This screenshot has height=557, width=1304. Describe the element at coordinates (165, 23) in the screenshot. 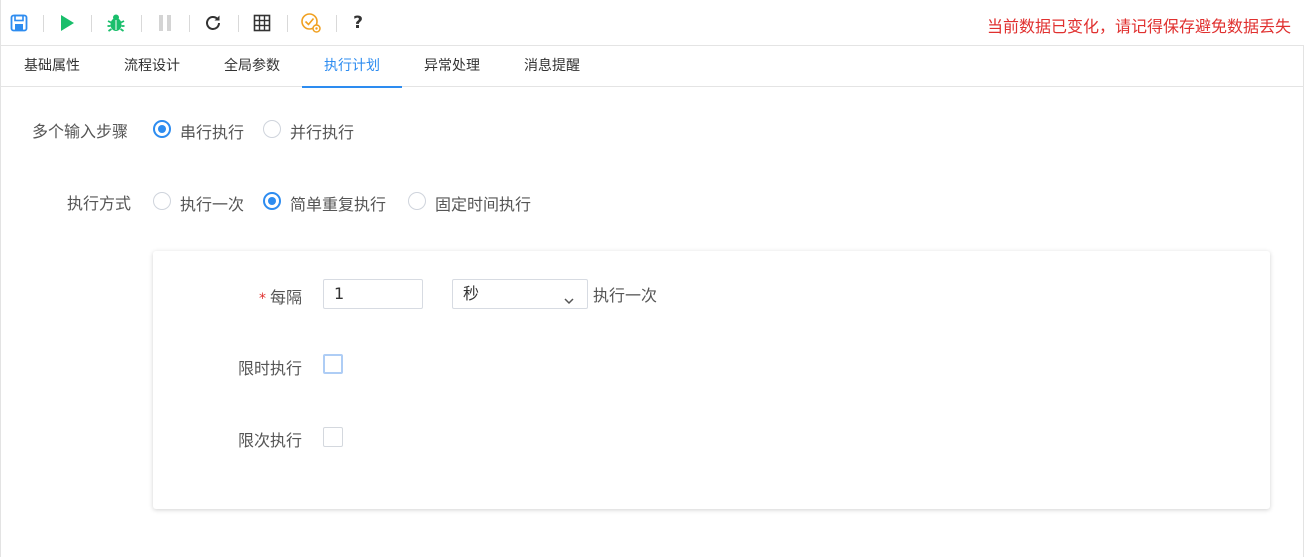

I see `pause-icon` at that location.